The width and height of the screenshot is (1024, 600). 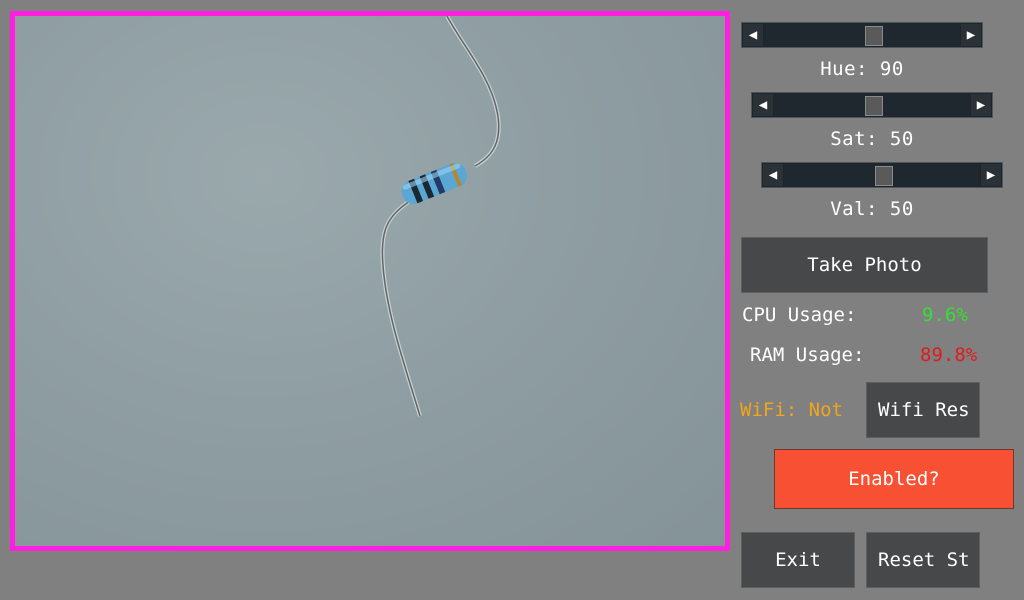 I want to click on hue-label: Hue: 90, so click(x=862, y=69).